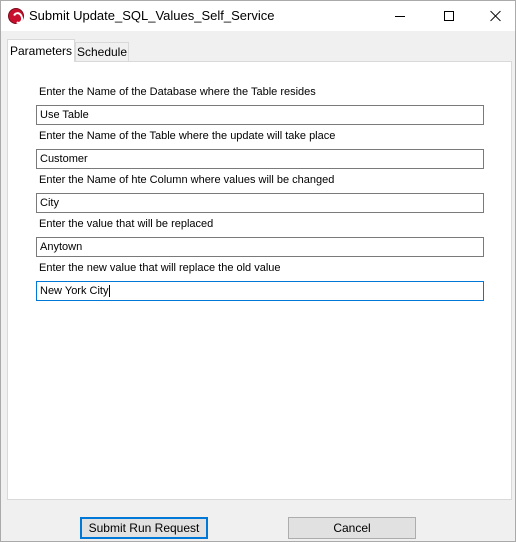  What do you see at coordinates (74, 291) in the screenshot?
I see `new-value-text: New York City` at bounding box center [74, 291].